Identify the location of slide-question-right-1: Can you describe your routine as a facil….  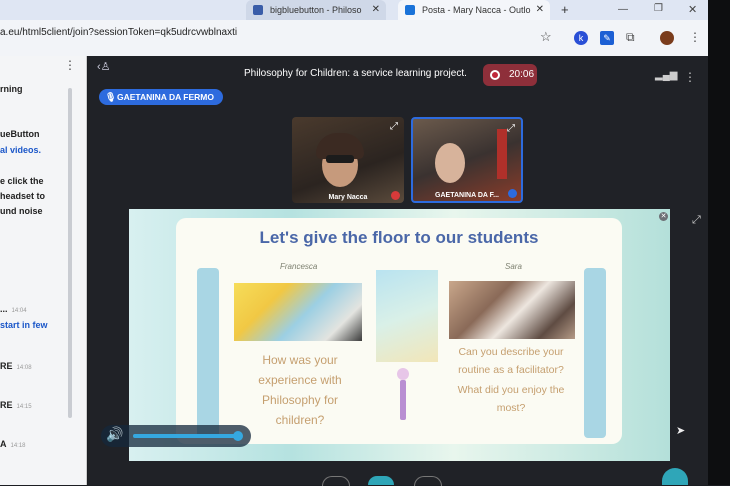
(511, 361).